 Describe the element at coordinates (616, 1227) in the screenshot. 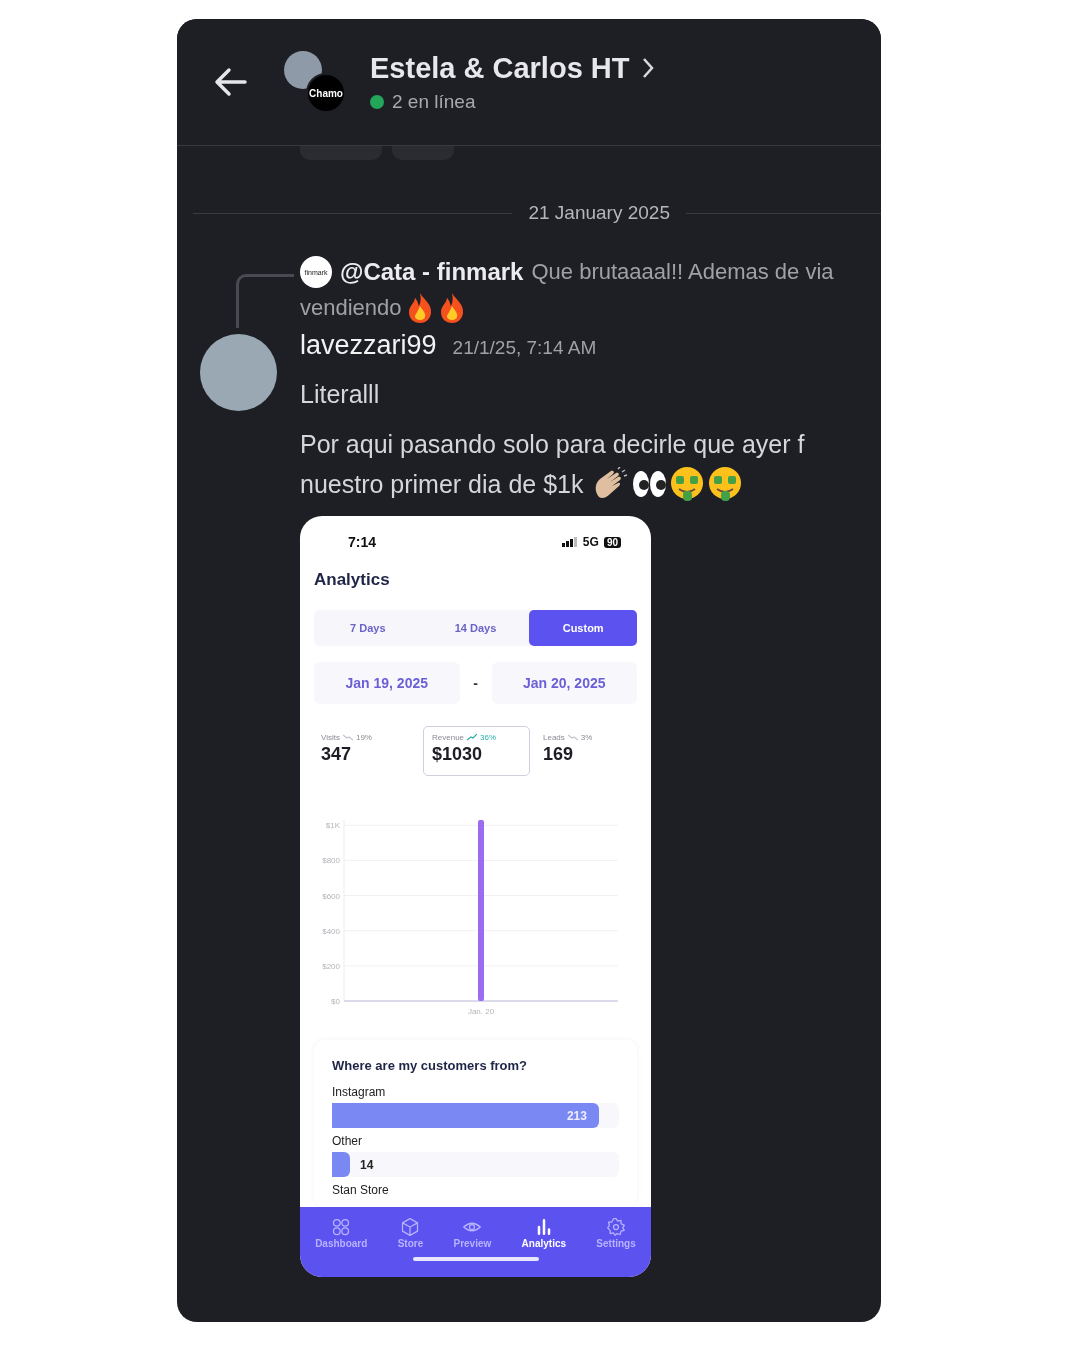

I see `settings-icon` at that location.